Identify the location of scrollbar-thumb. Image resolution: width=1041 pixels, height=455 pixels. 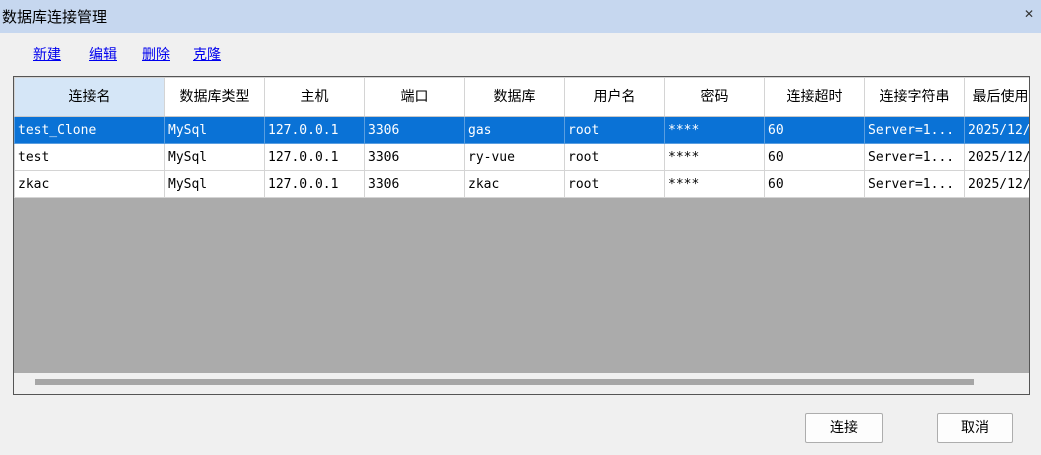
(504, 382).